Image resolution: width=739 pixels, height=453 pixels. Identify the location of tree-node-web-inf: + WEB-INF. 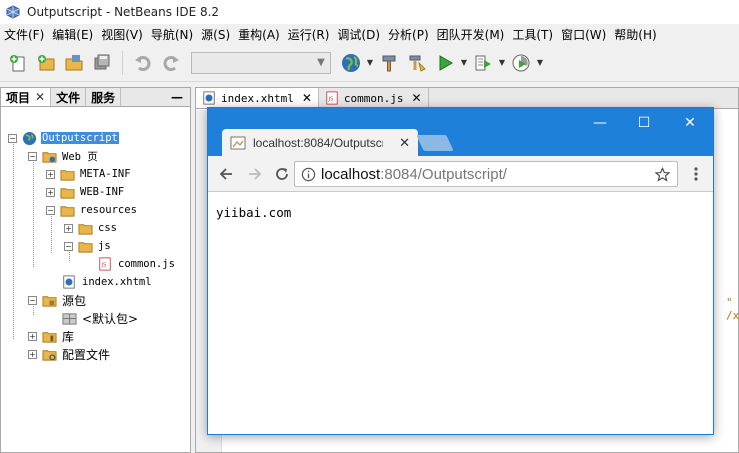
(85, 192).